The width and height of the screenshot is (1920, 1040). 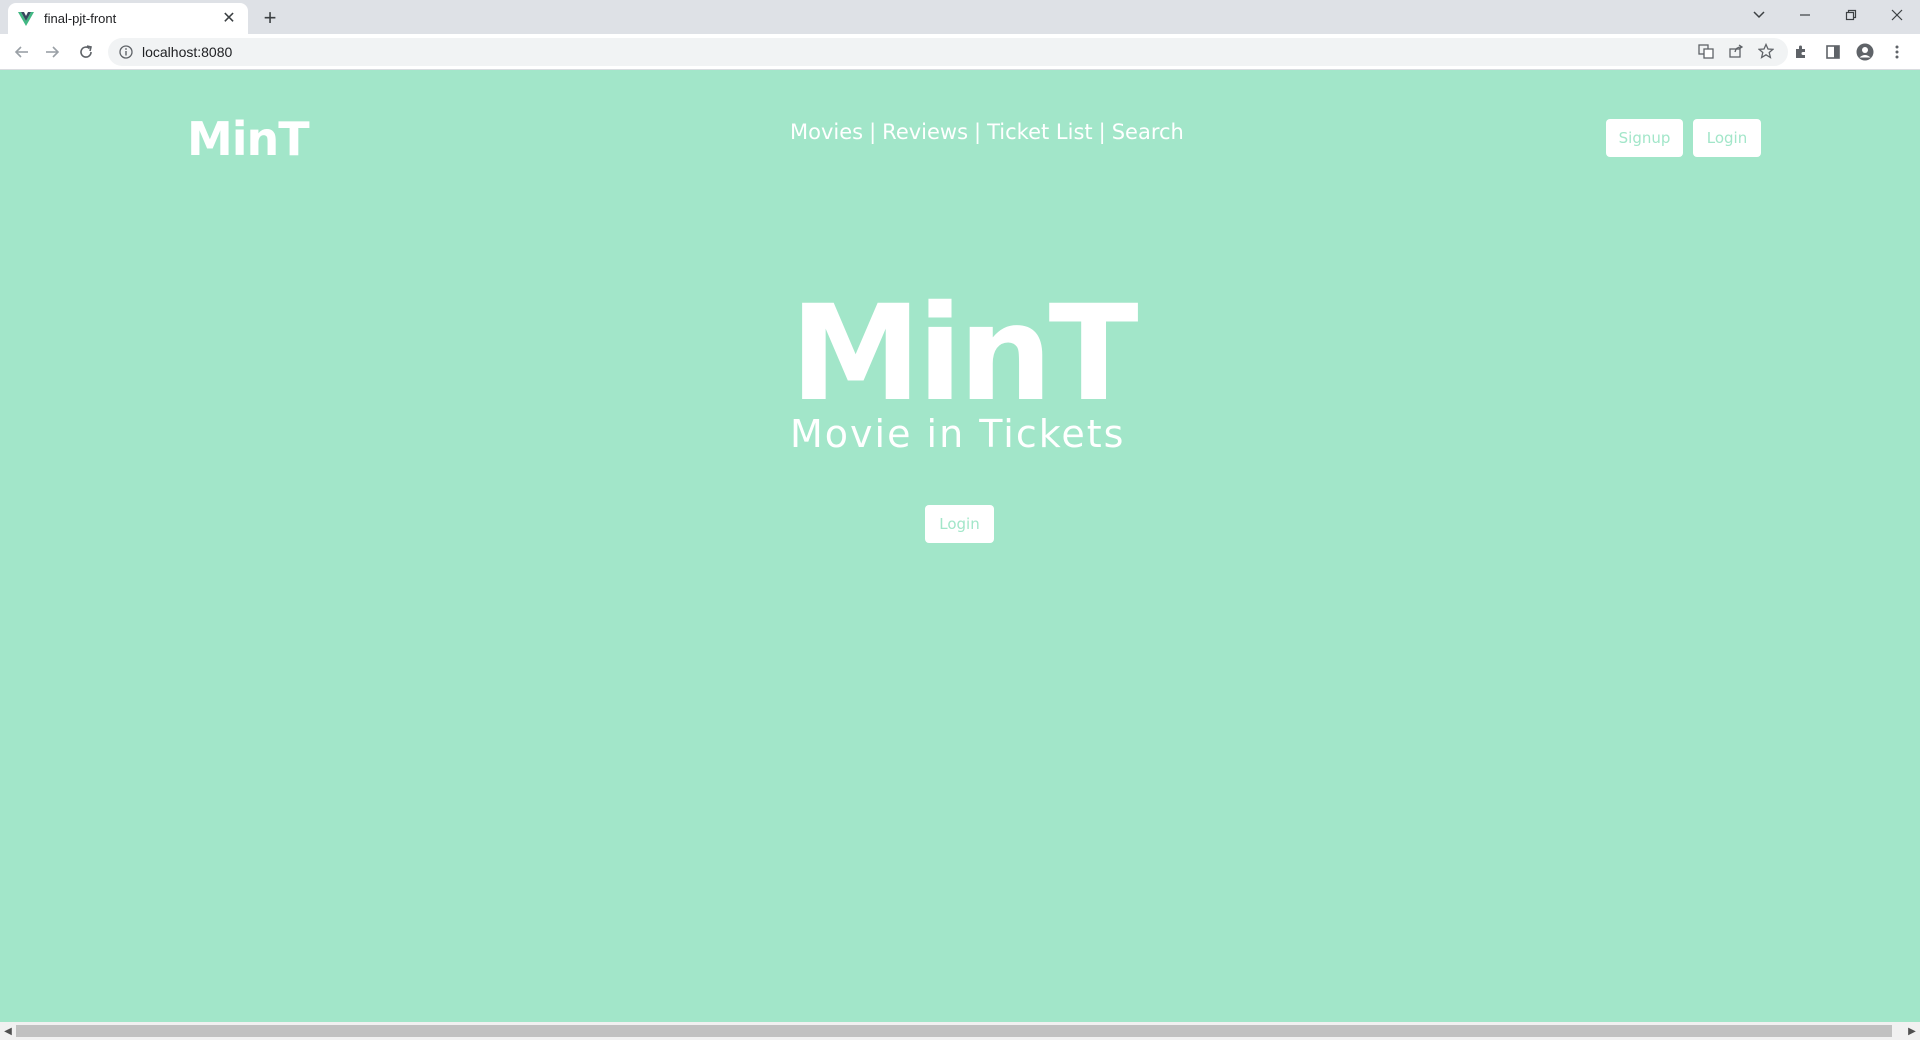 I want to click on main-nav: Movies | Reviews | Ticket List | Search, so click(x=987, y=132).